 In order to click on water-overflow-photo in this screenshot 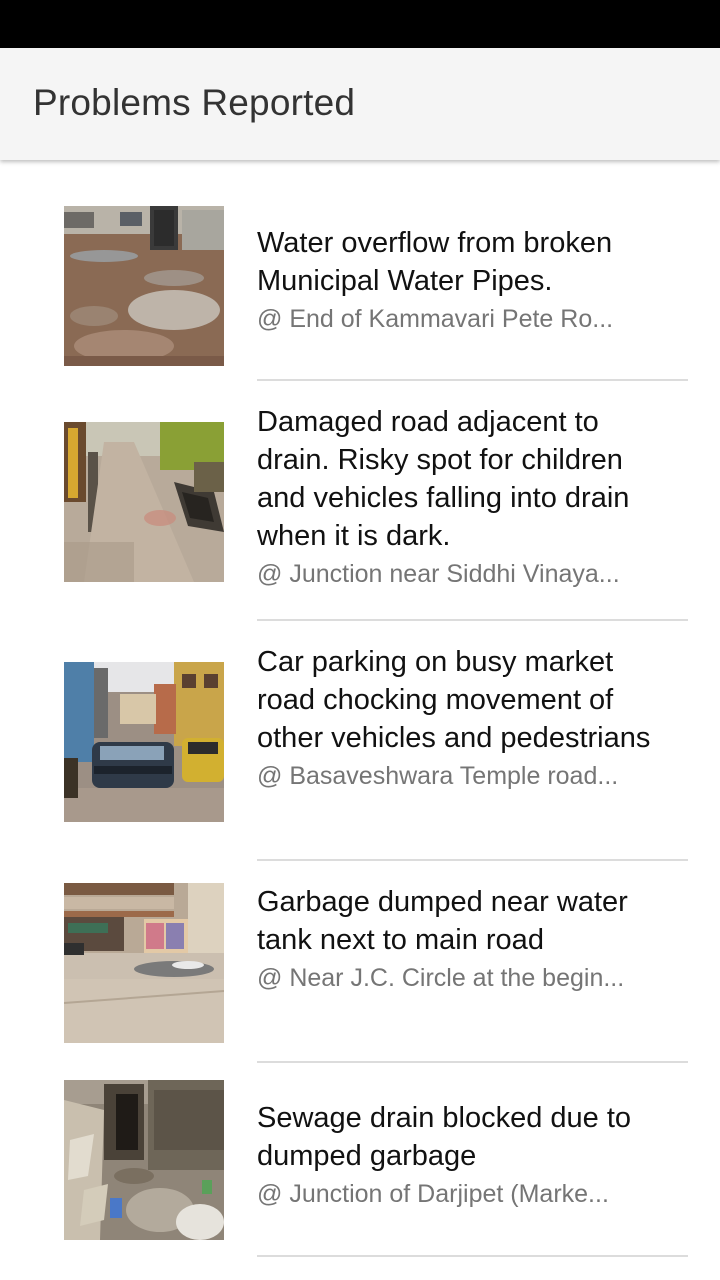, I will do `click(144, 286)`.